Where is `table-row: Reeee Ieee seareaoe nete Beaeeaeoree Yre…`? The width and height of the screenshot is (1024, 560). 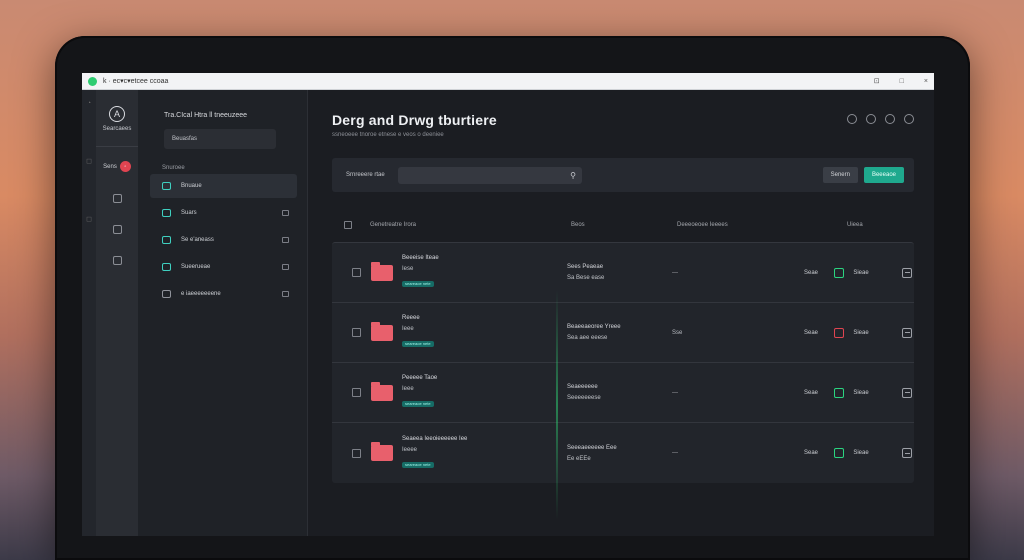
table-row: Reeee Ieee seareaoe nete Beaeeaeoree Yre… is located at coordinates (623, 333).